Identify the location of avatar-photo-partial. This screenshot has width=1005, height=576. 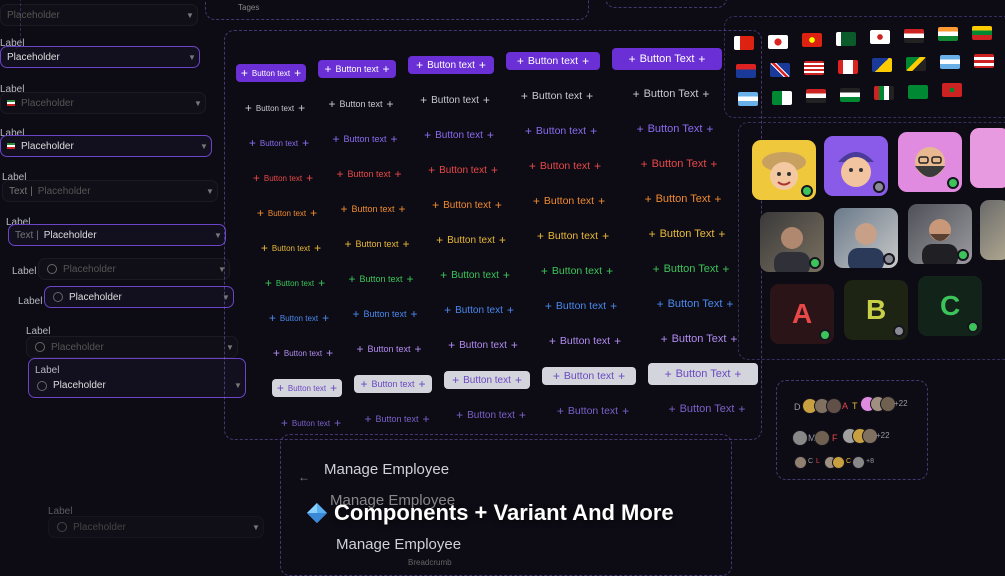
(992, 230).